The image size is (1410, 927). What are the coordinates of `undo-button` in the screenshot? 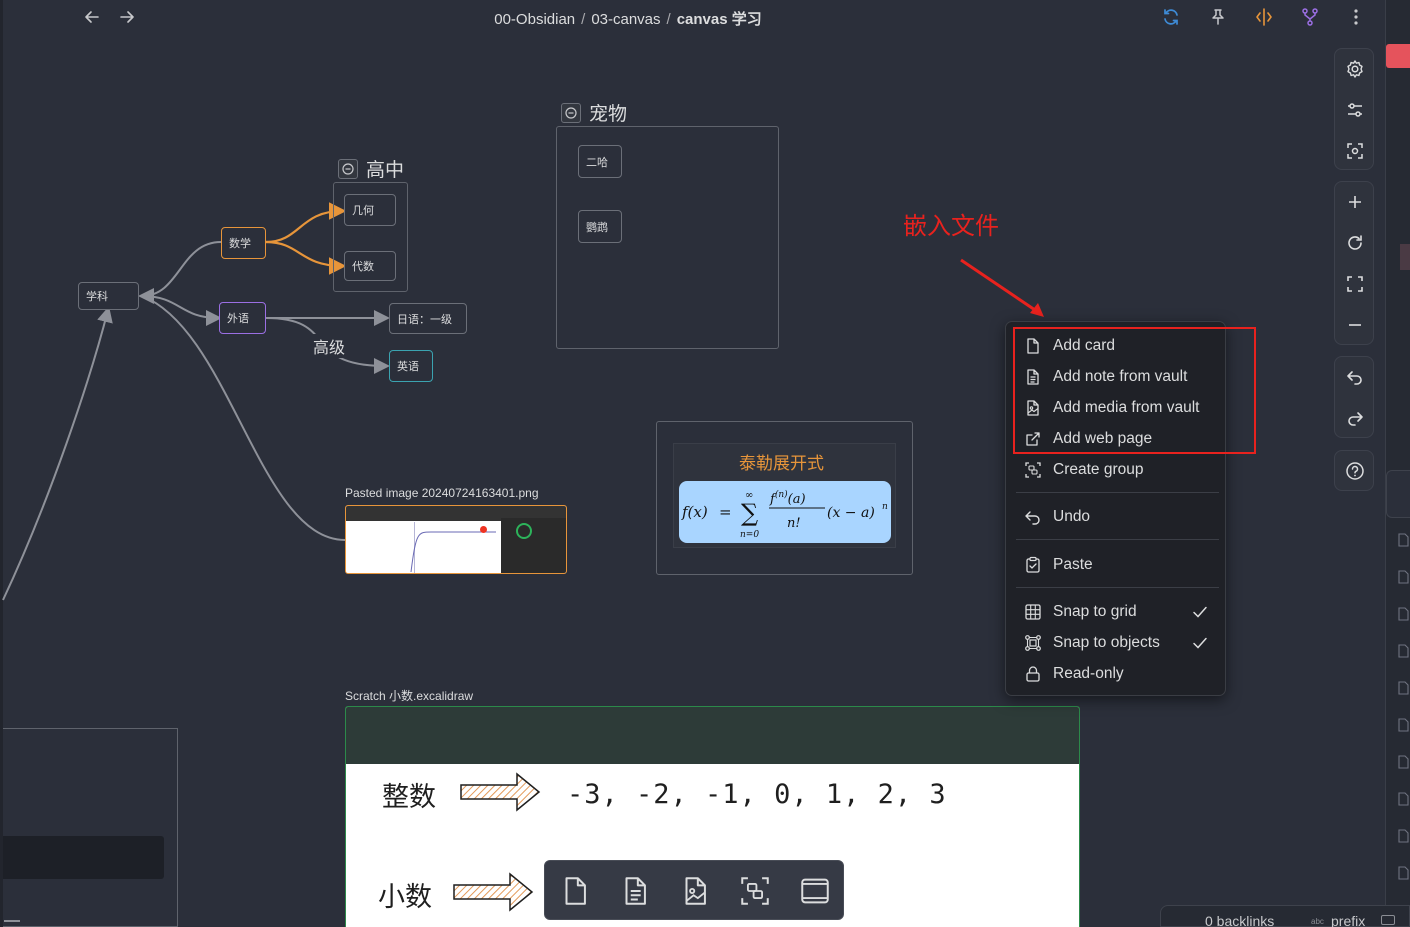 It's located at (1355, 377).